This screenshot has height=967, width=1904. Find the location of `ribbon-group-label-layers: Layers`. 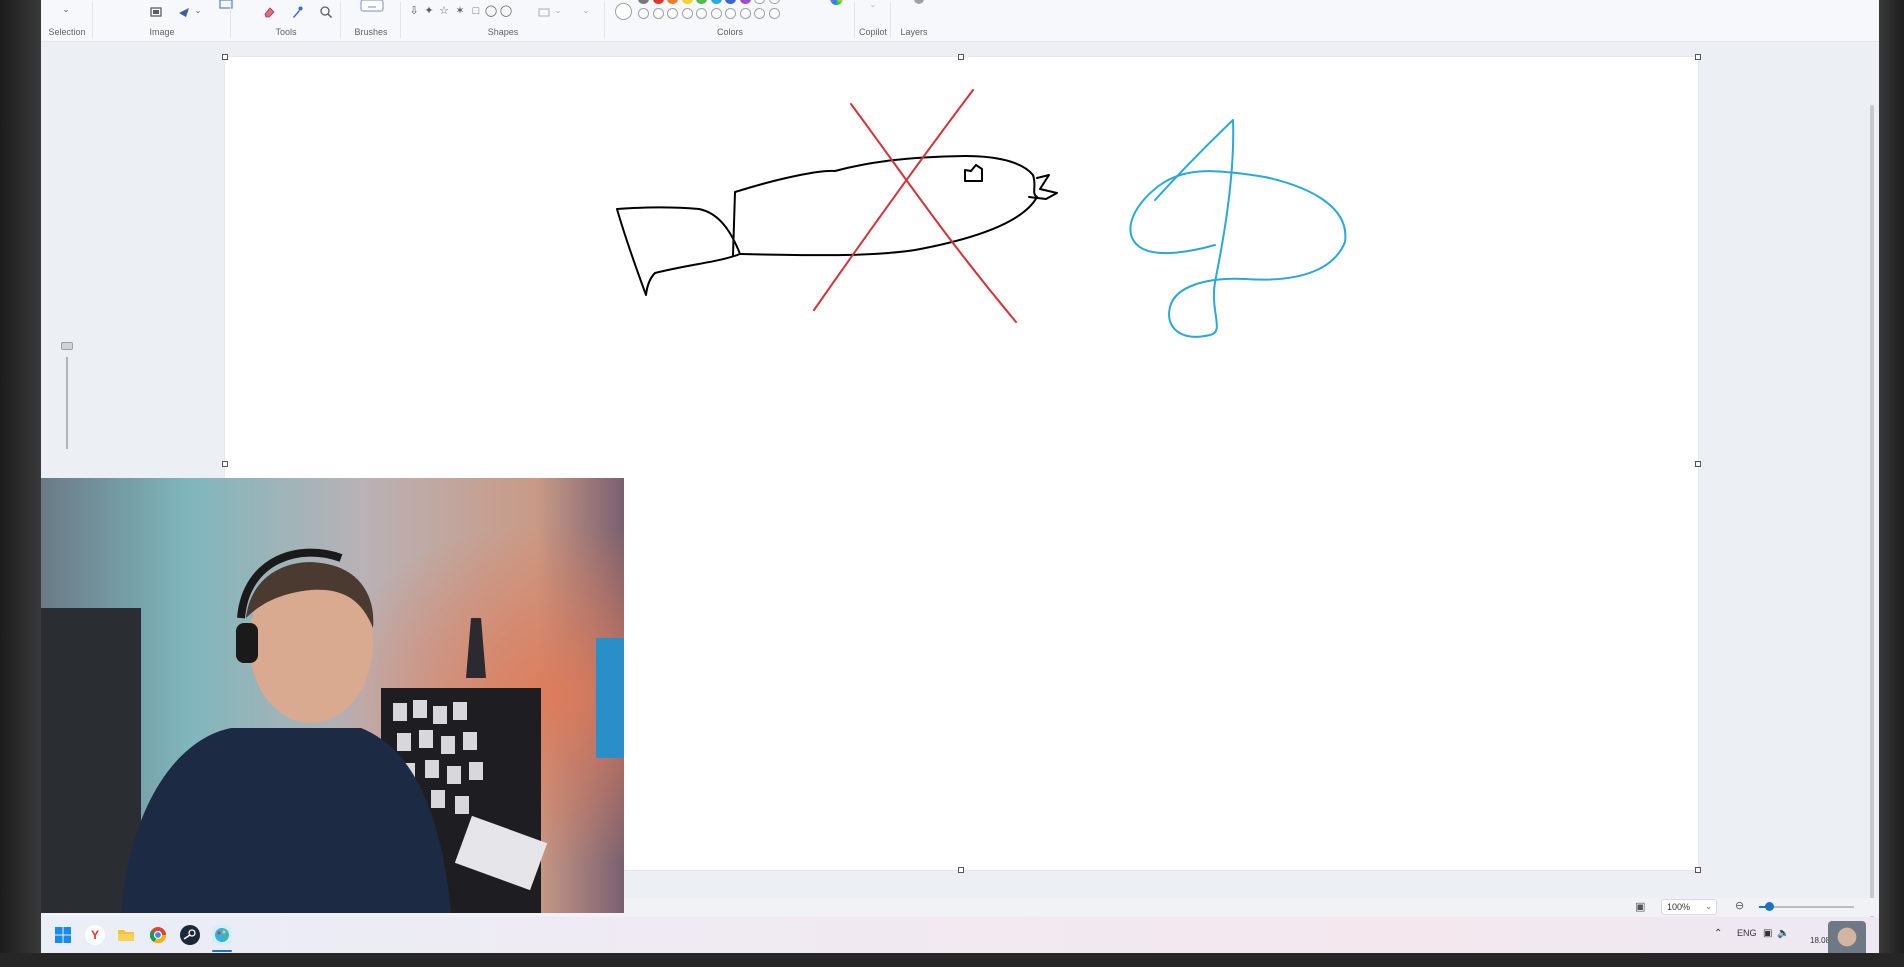

ribbon-group-label-layers: Layers is located at coordinates (914, 32).